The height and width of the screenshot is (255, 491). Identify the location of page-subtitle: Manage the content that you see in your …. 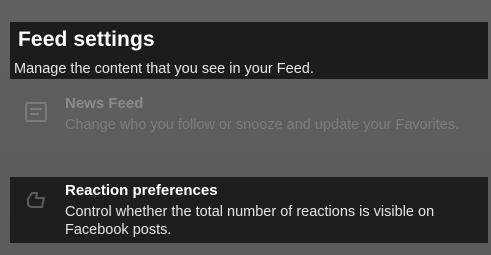
(164, 69).